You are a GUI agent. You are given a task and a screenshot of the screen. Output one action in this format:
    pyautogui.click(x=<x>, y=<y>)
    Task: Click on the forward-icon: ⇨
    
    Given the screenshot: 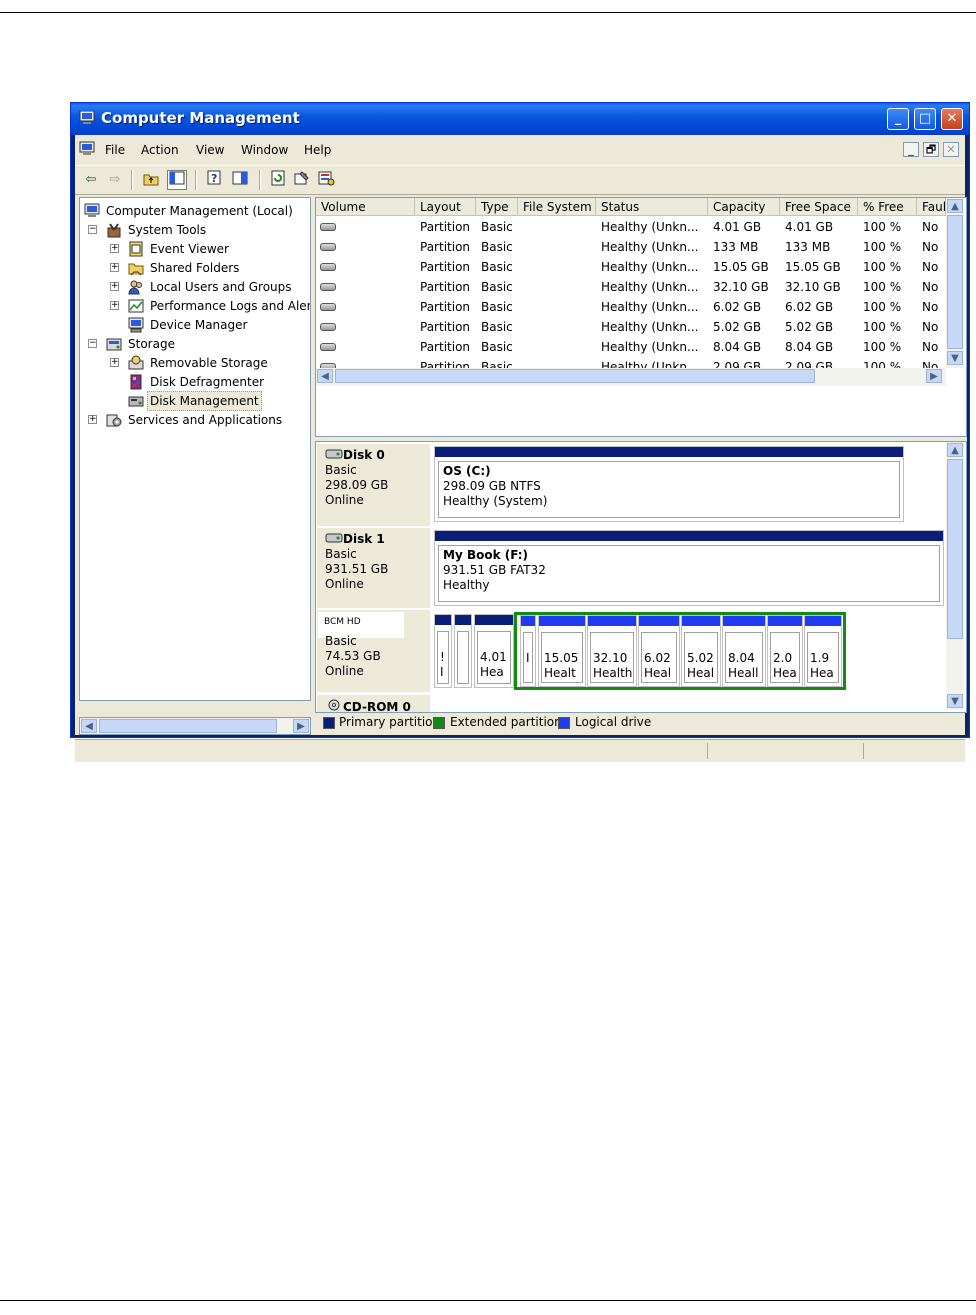 What is the action you would take?
    pyautogui.click(x=115, y=180)
    